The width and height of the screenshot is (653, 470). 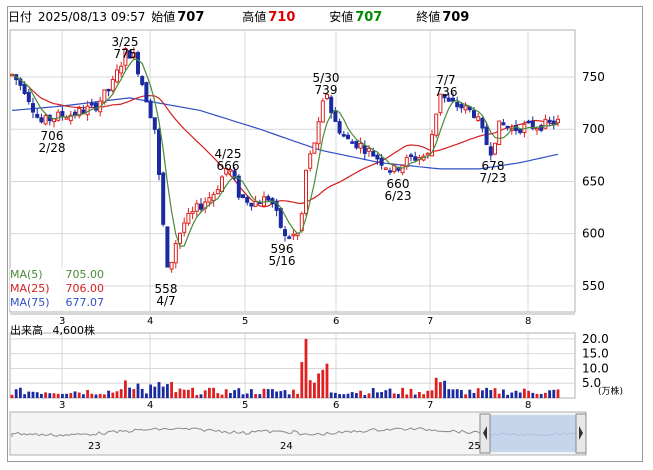 What do you see at coordinates (62, 405) in the screenshot?
I see `month-tick-label-volume: 3` at bounding box center [62, 405].